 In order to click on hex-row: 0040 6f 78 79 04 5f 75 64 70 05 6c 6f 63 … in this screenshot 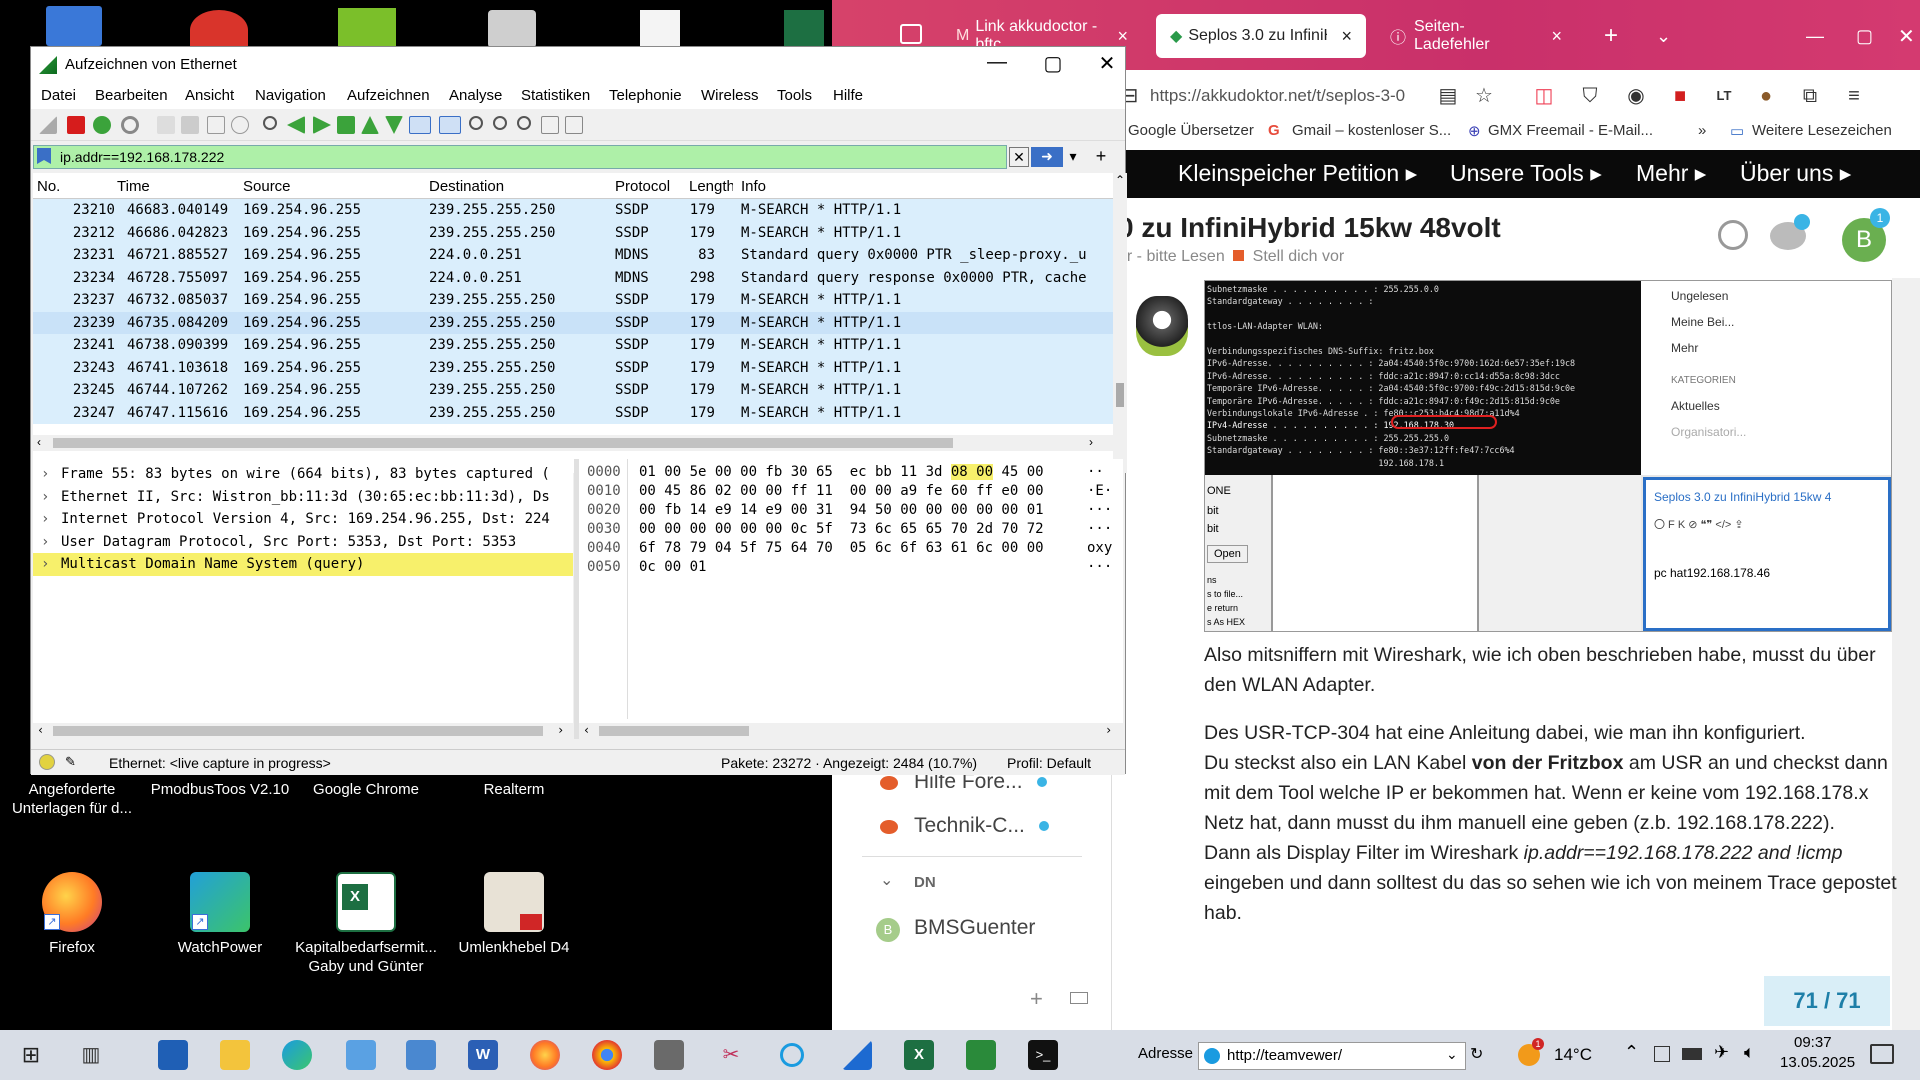, I will do `click(851, 548)`.